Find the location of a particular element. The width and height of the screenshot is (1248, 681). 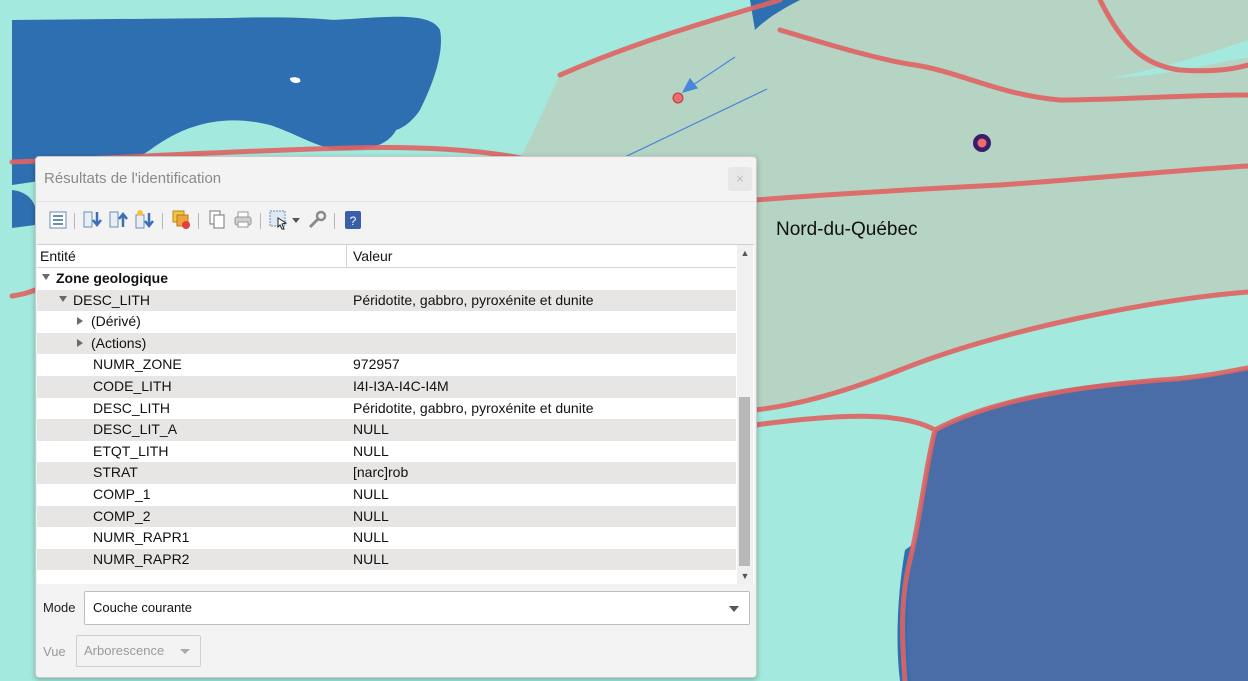

tree-row-layer: Zone geologique is located at coordinates (386, 279).